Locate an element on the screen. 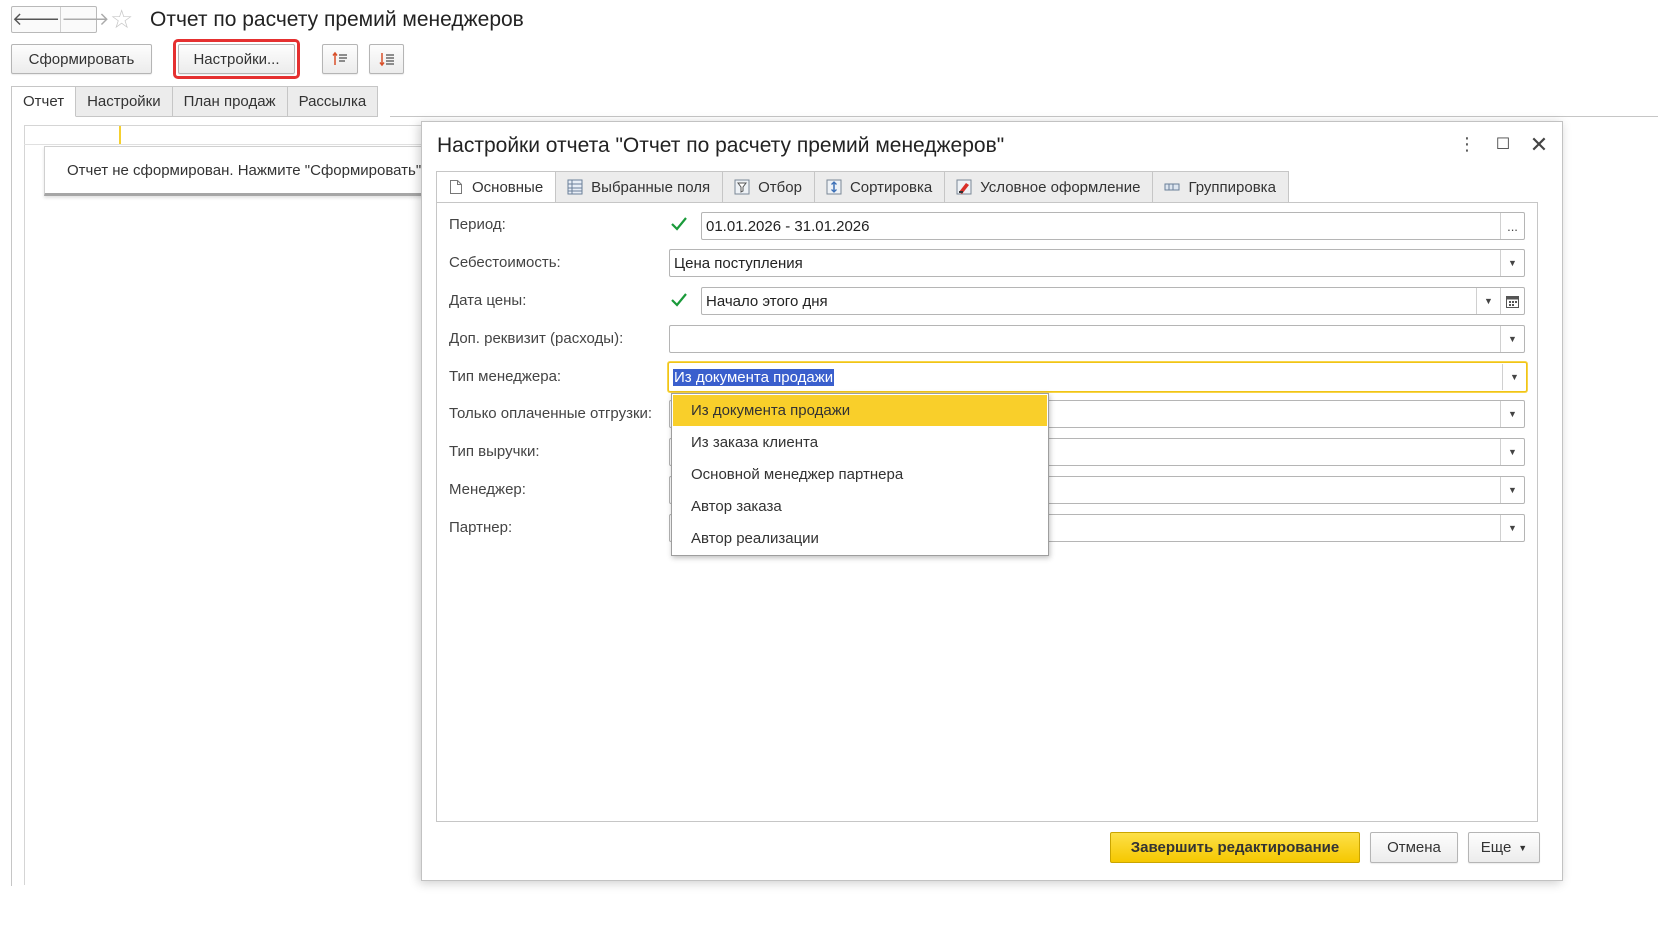 The height and width of the screenshot is (936, 1658). tab-mailing: Рассылка is located at coordinates (333, 101).